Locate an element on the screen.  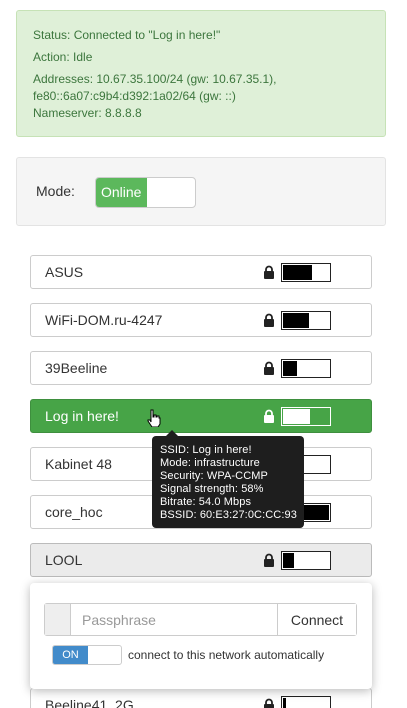
connect-button: Connect is located at coordinates (316, 619).